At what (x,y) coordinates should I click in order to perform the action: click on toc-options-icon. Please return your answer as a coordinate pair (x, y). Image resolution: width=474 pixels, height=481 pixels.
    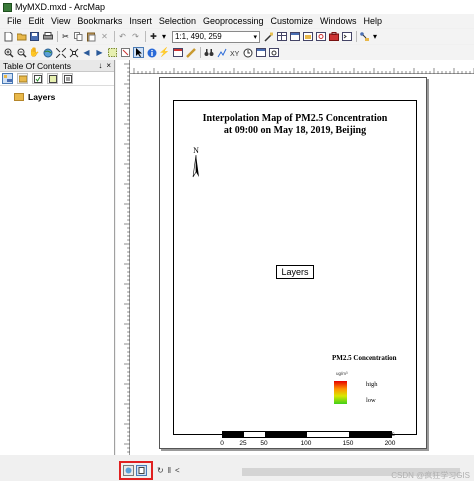
    Looking at the image, I should click on (67, 78).